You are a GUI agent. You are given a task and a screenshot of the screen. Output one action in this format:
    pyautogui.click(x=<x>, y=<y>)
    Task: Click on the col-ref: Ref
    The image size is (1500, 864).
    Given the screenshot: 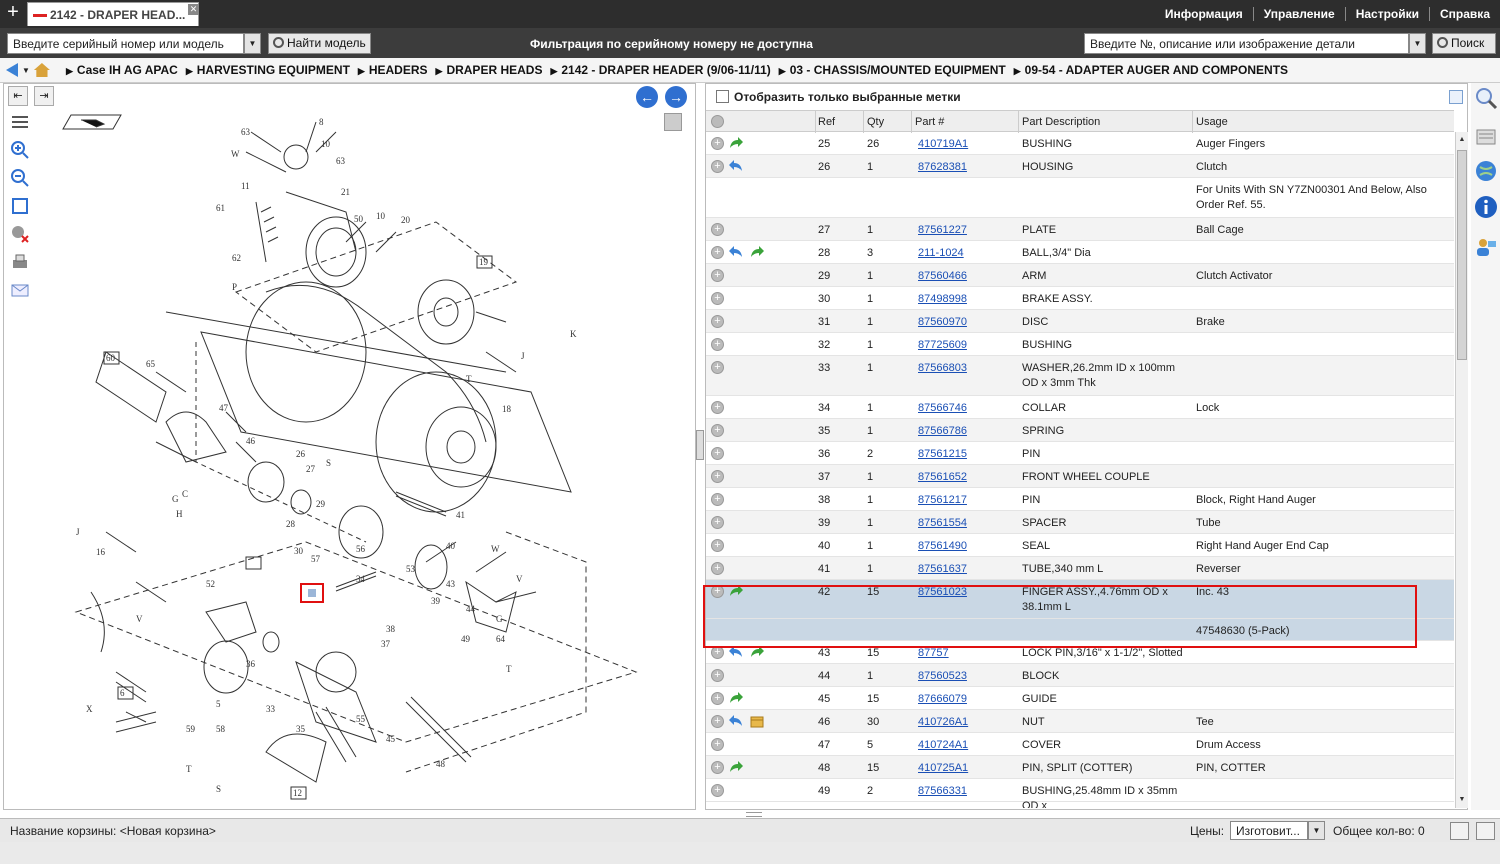 What is the action you would take?
    pyautogui.click(x=826, y=122)
    